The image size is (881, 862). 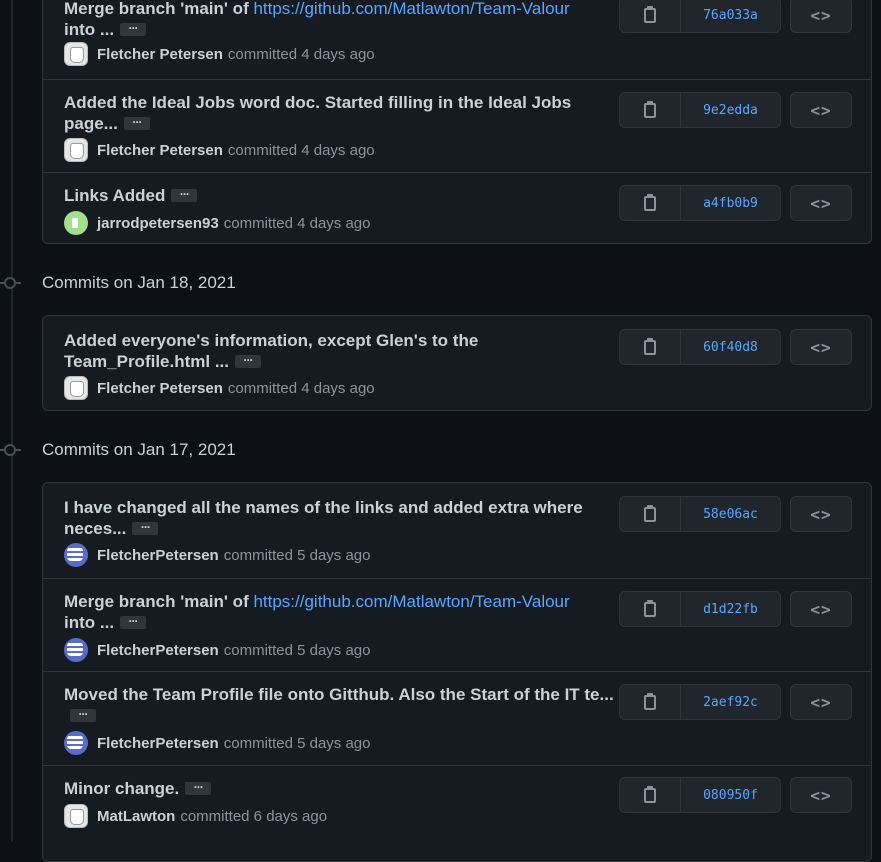 I want to click on group-date-label: Commits on Jan 17, 2021, so click(x=139, y=449).